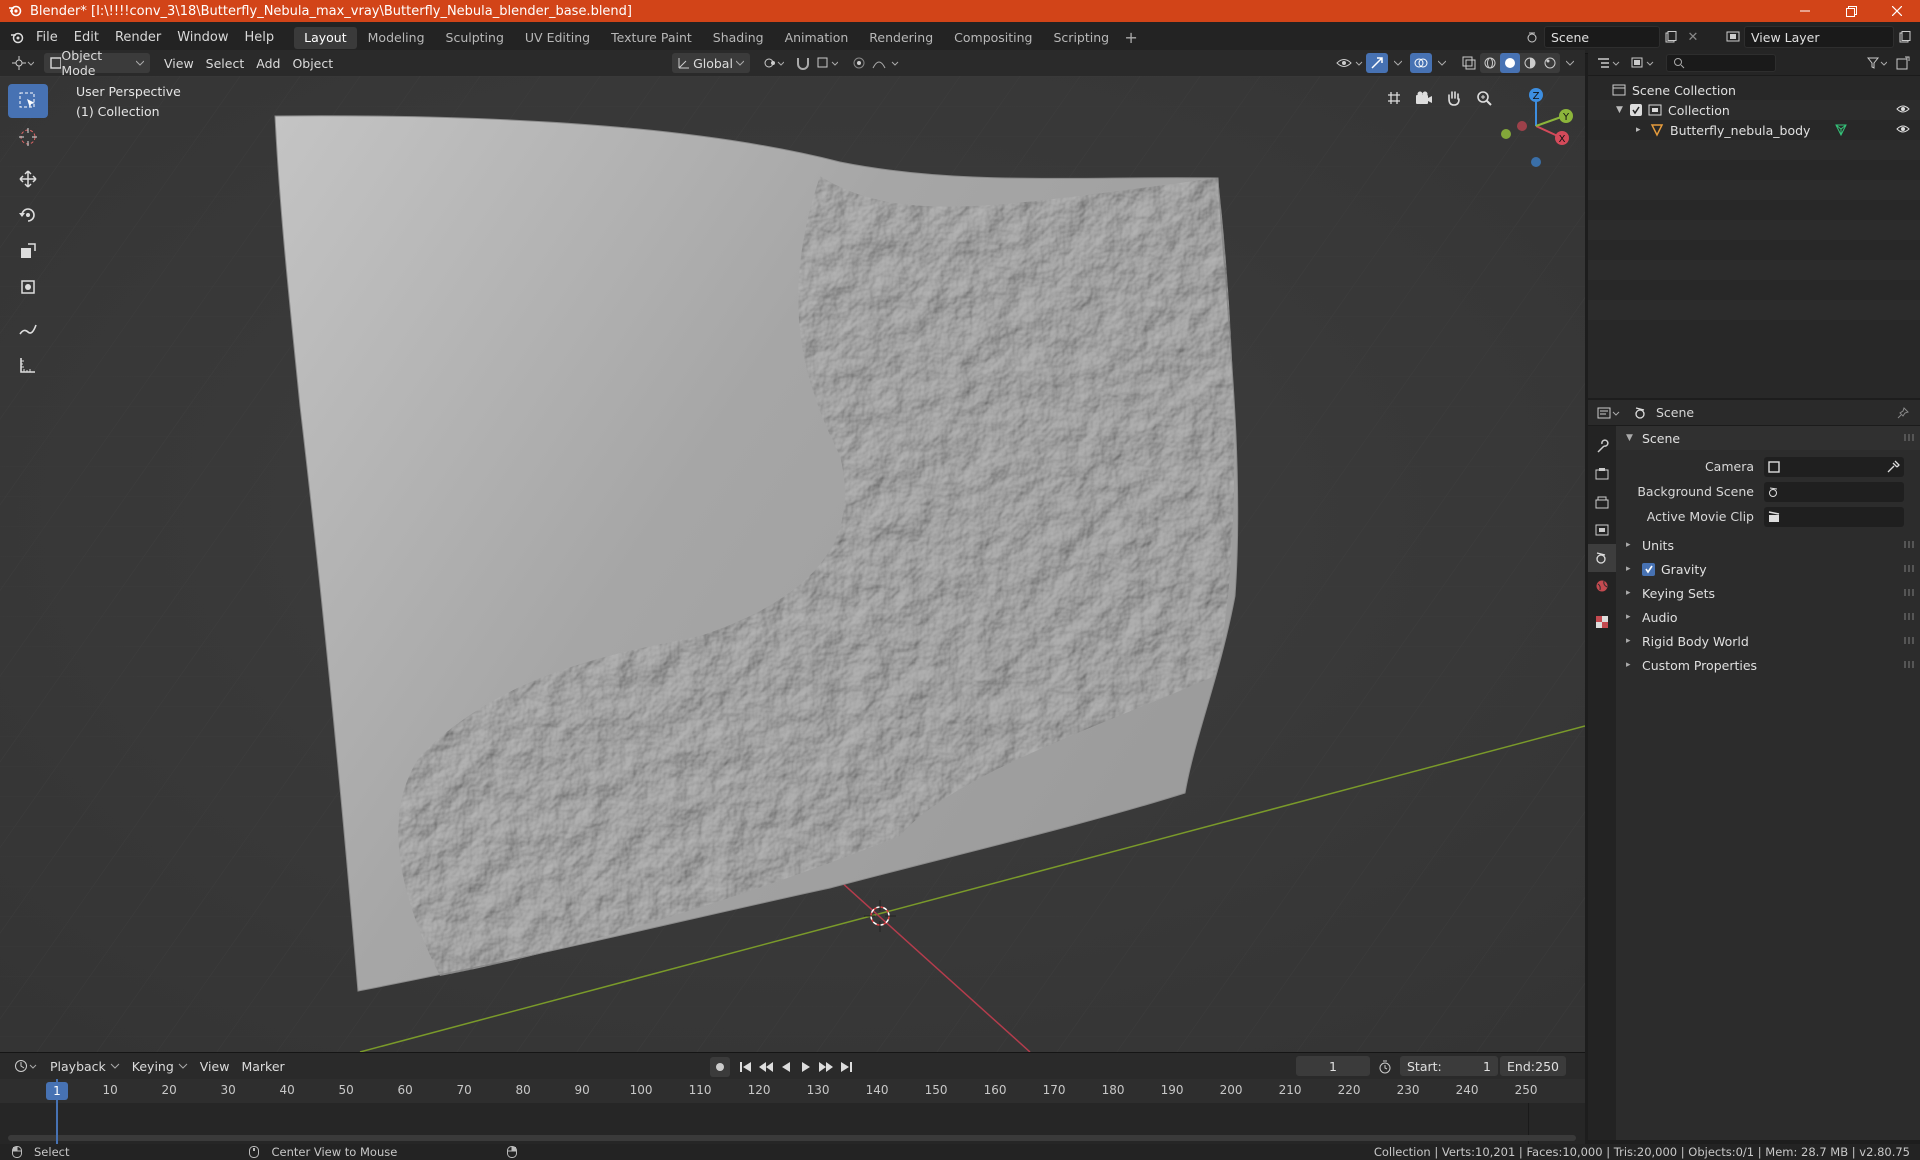  Describe the element at coordinates (1530, 63) in the screenshot. I see `material-shading-icon` at that location.